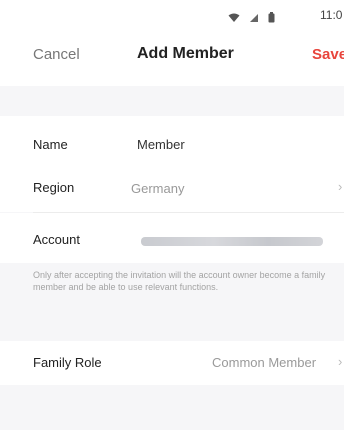  Describe the element at coordinates (158, 188) in the screenshot. I see `region-value: Germany` at that location.